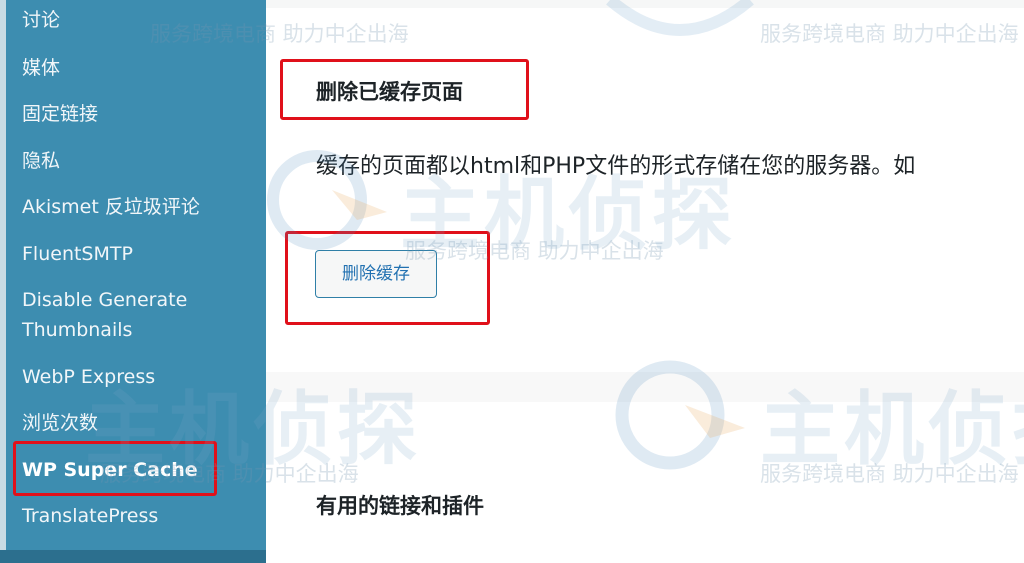  What do you see at coordinates (142, 161) in the screenshot?
I see `sidebar-item-privacy: 隐私` at bounding box center [142, 161].